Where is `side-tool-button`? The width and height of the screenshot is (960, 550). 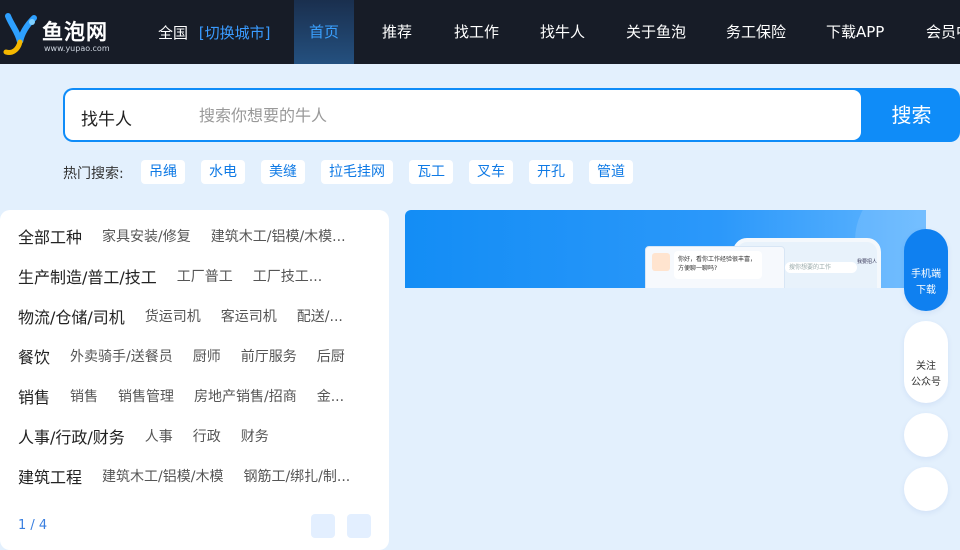 side-tool-button is located at coordinates (926, 435).